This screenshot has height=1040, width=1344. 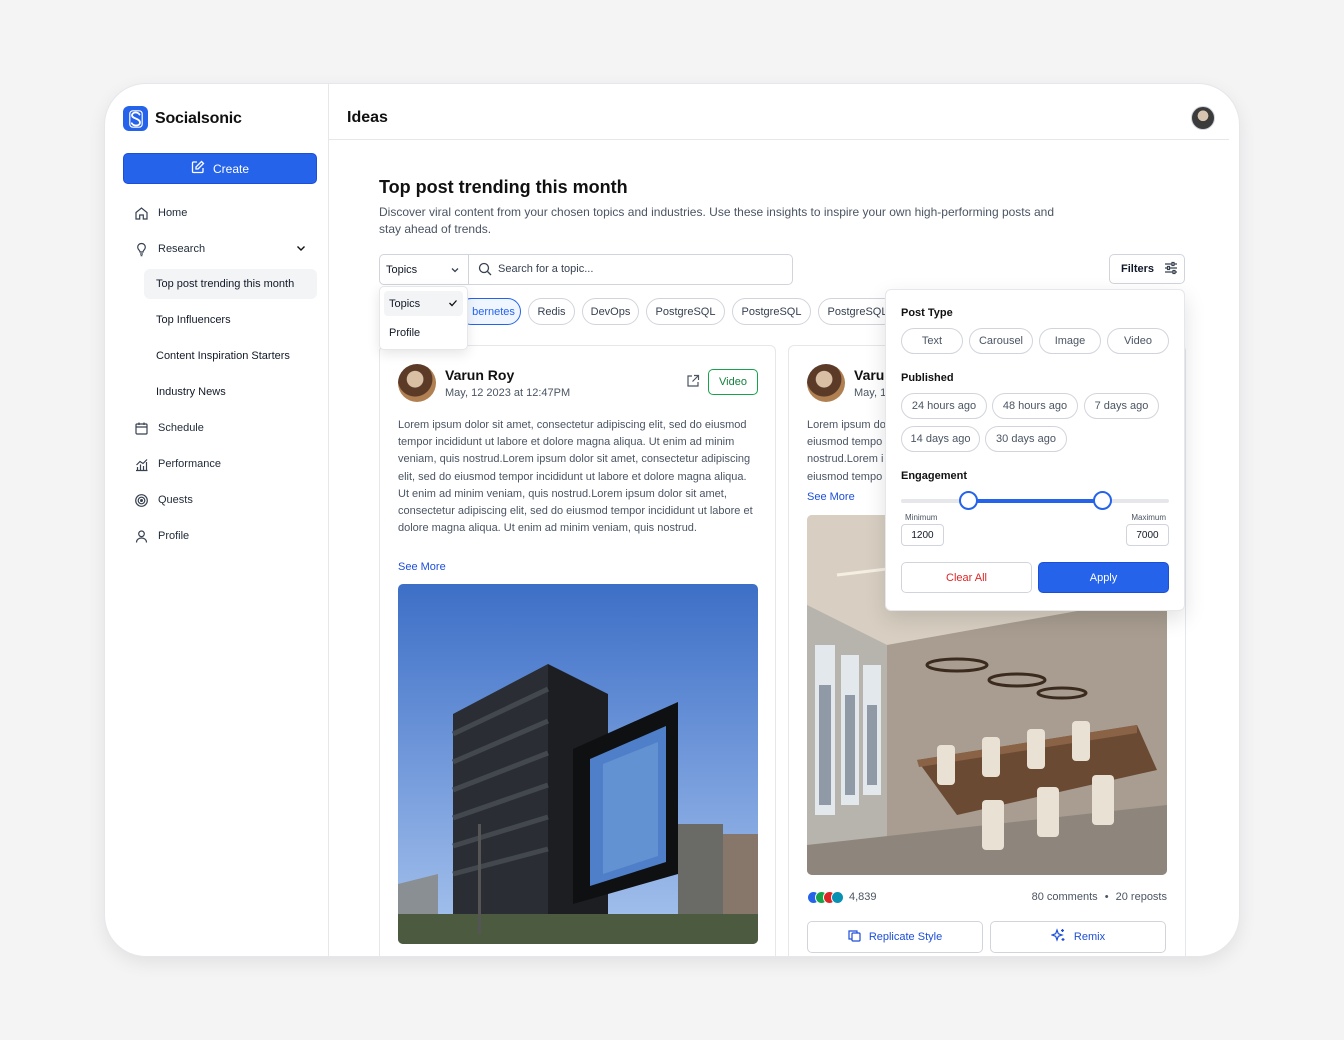 What do you see at coordinates (1103, 577) in the screenshot?
I see `apply-button: Apply` at bounding box center [1103, 577].